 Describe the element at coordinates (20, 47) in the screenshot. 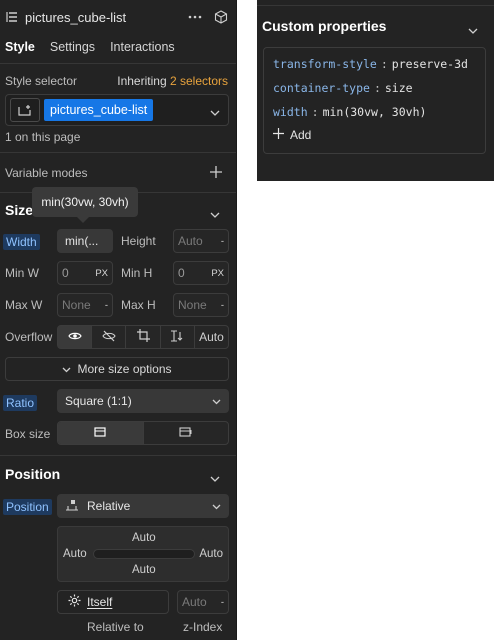

I see `tab-style: Style` at that location.